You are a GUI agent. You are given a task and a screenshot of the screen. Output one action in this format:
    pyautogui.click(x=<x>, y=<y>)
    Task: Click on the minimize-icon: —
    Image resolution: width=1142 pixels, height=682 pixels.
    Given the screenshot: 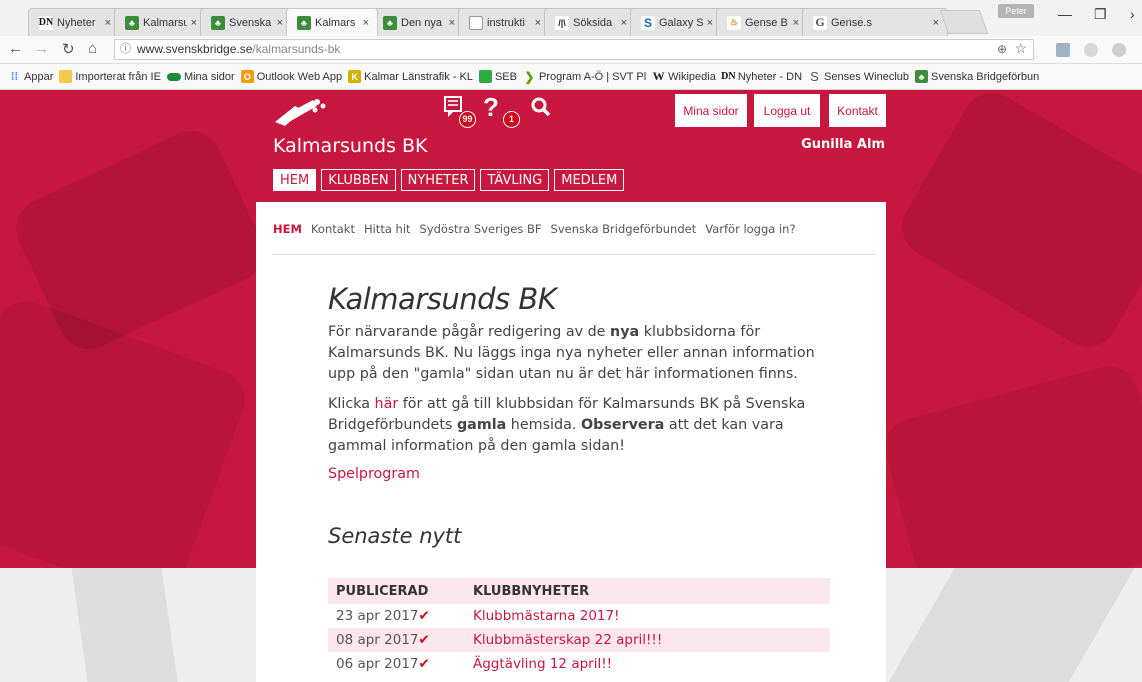 What is the action you would take?
    pyautogui.click(x=1065, y=14)
    